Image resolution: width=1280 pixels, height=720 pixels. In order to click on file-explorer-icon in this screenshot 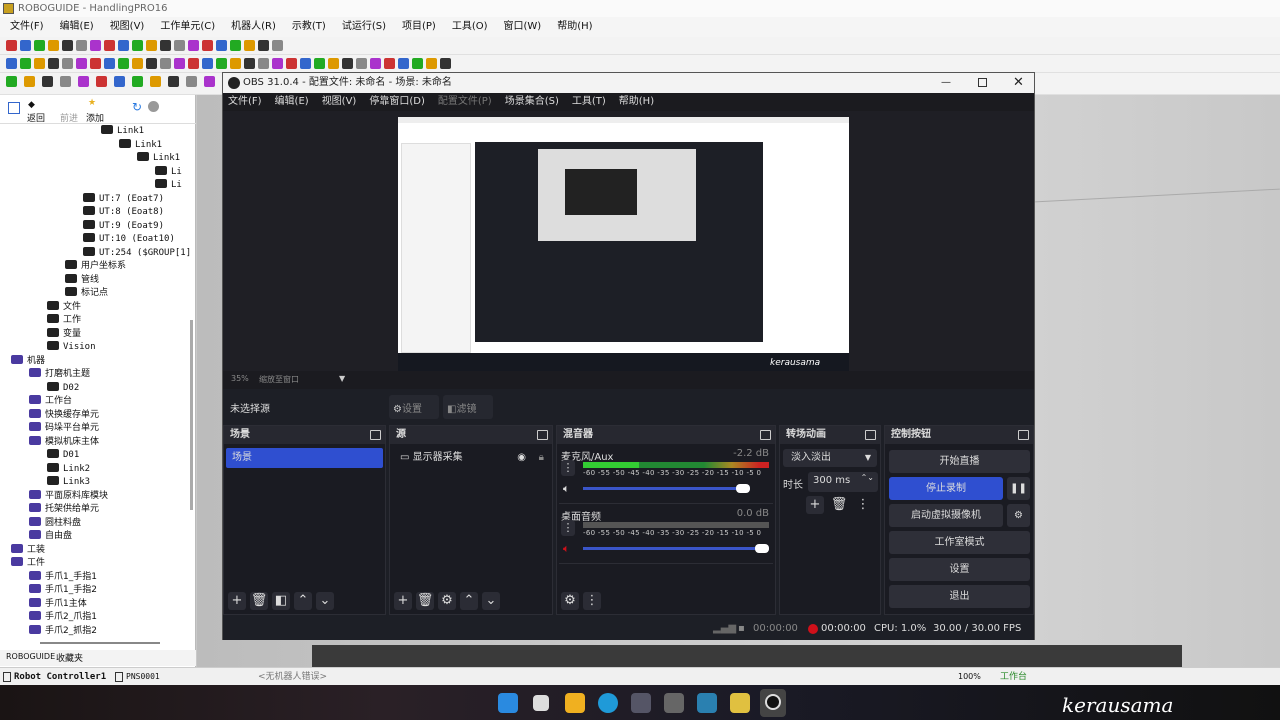, I will do `click(575, 703)`.